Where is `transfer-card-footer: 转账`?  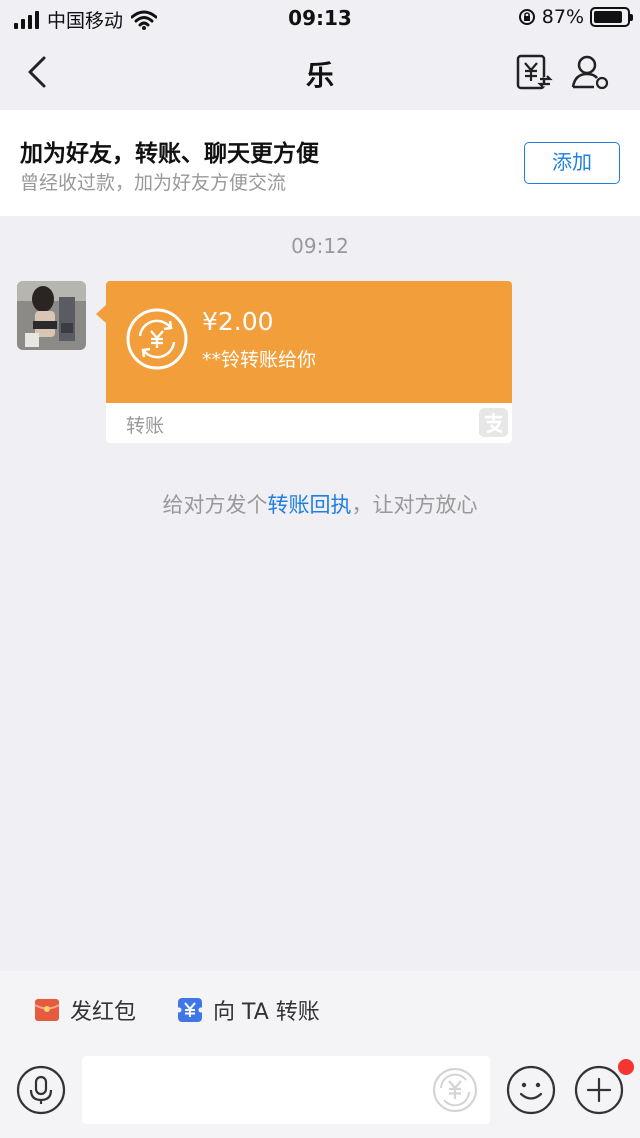 transfer-card-footer: 转账 is located at coordinates (309, 423).